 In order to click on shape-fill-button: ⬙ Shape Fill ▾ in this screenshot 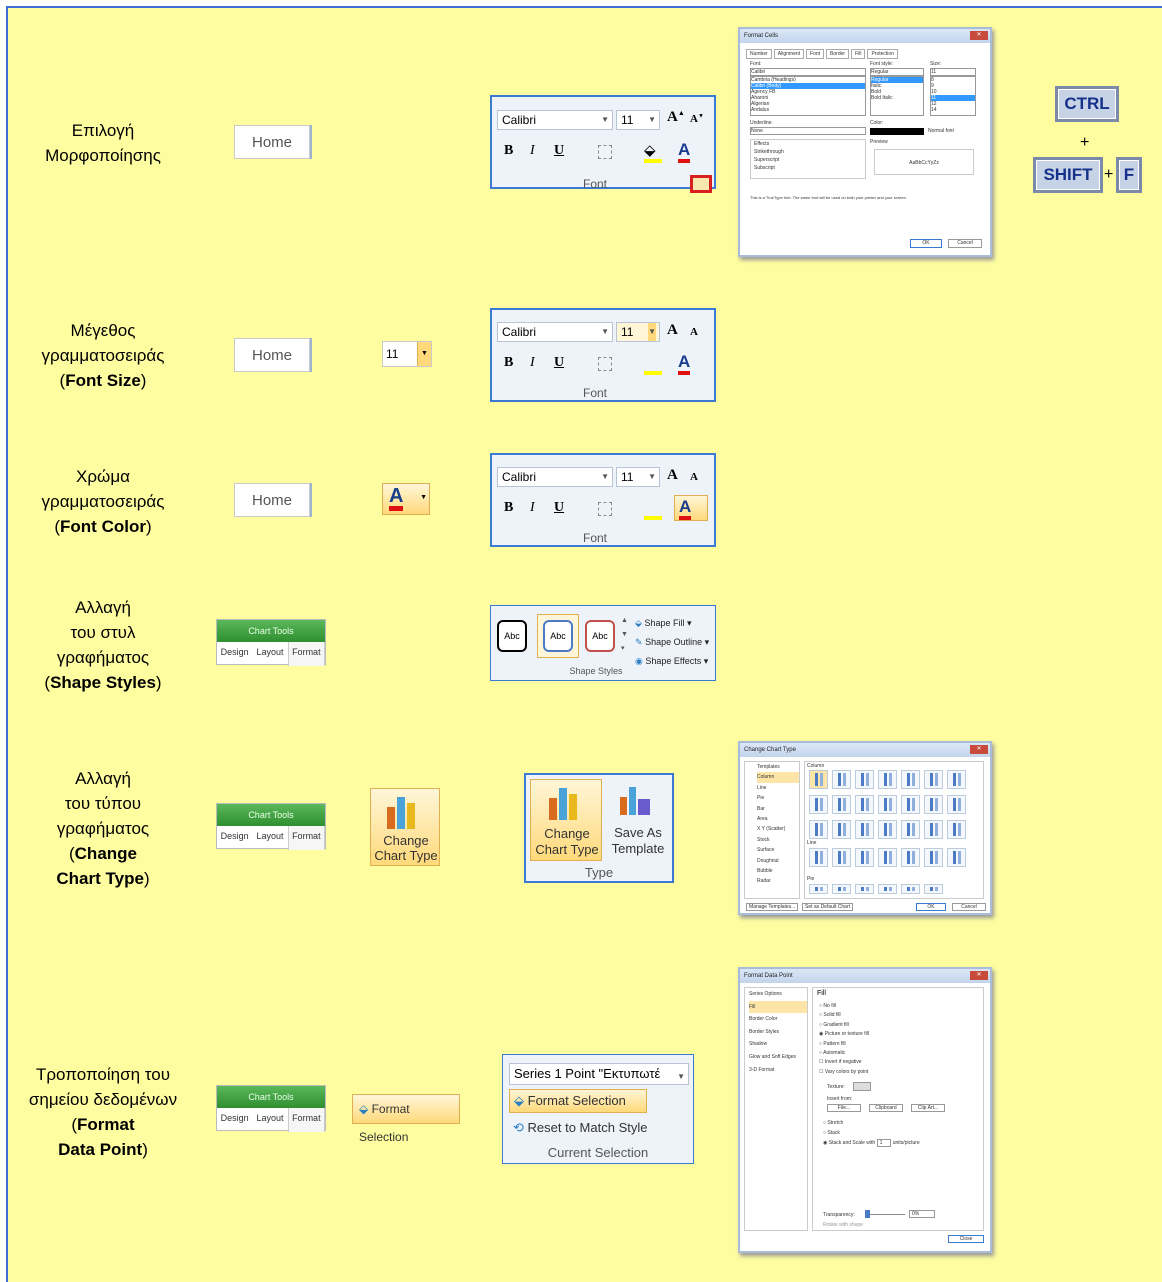, I will do `click(672, 623)`.